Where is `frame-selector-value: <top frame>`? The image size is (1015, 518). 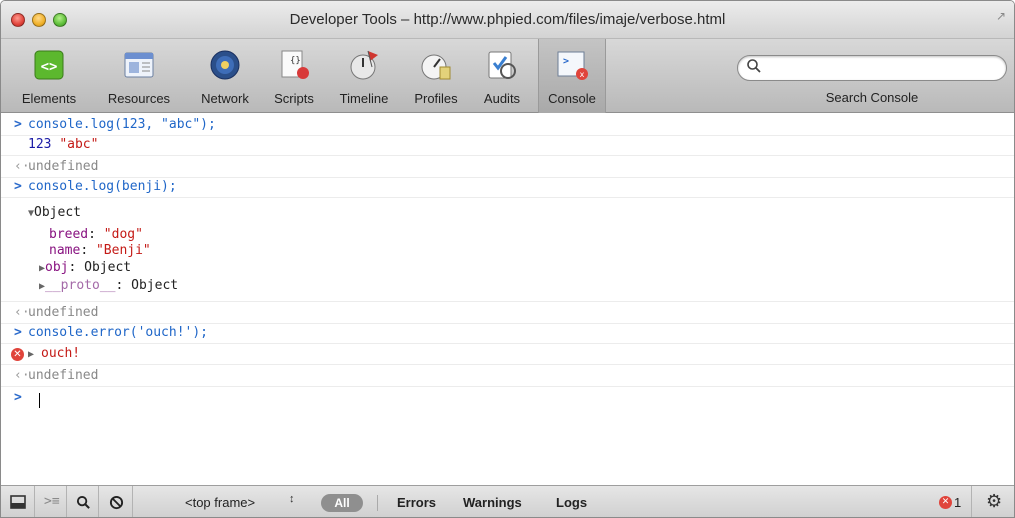
frame-selector-value: <top frame> is located at coordinates (220, 502).